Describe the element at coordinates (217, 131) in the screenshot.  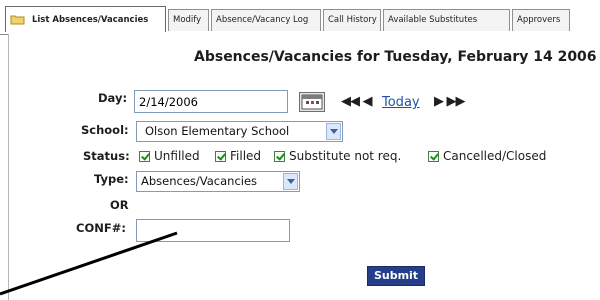
I see `school-select-value: Olson Elementary School` at that location.